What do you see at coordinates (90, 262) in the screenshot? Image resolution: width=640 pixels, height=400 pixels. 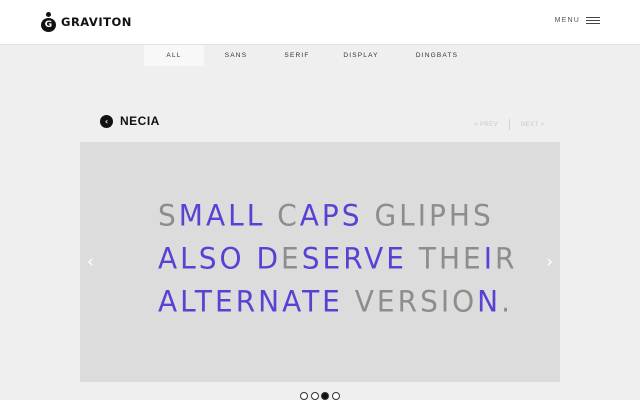 I see `chevron-left-icon: ‹` at bounding box center [90, 262].